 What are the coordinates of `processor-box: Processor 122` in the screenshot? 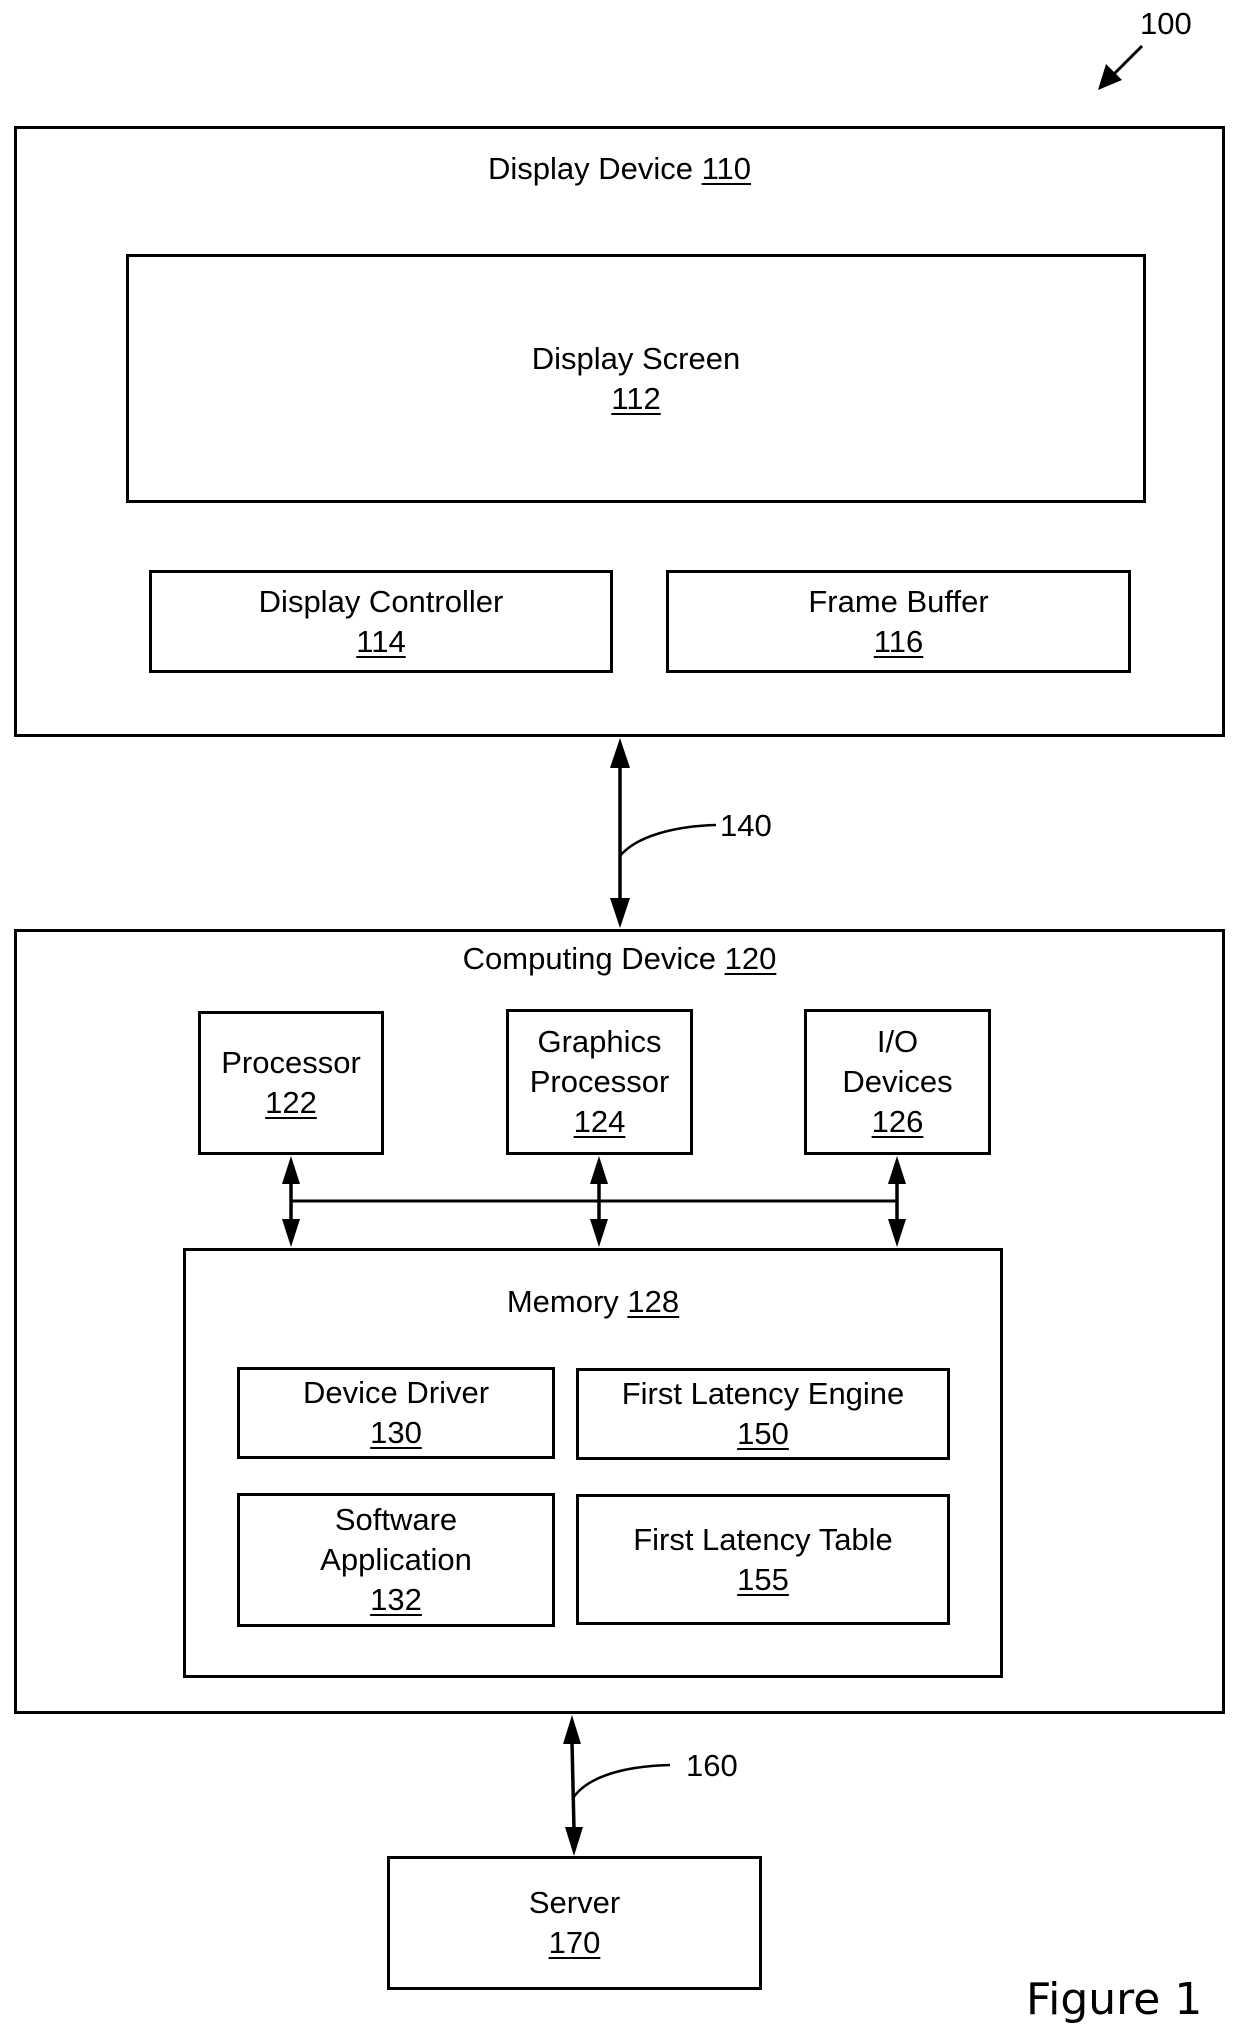 It's located at (291, 1083).